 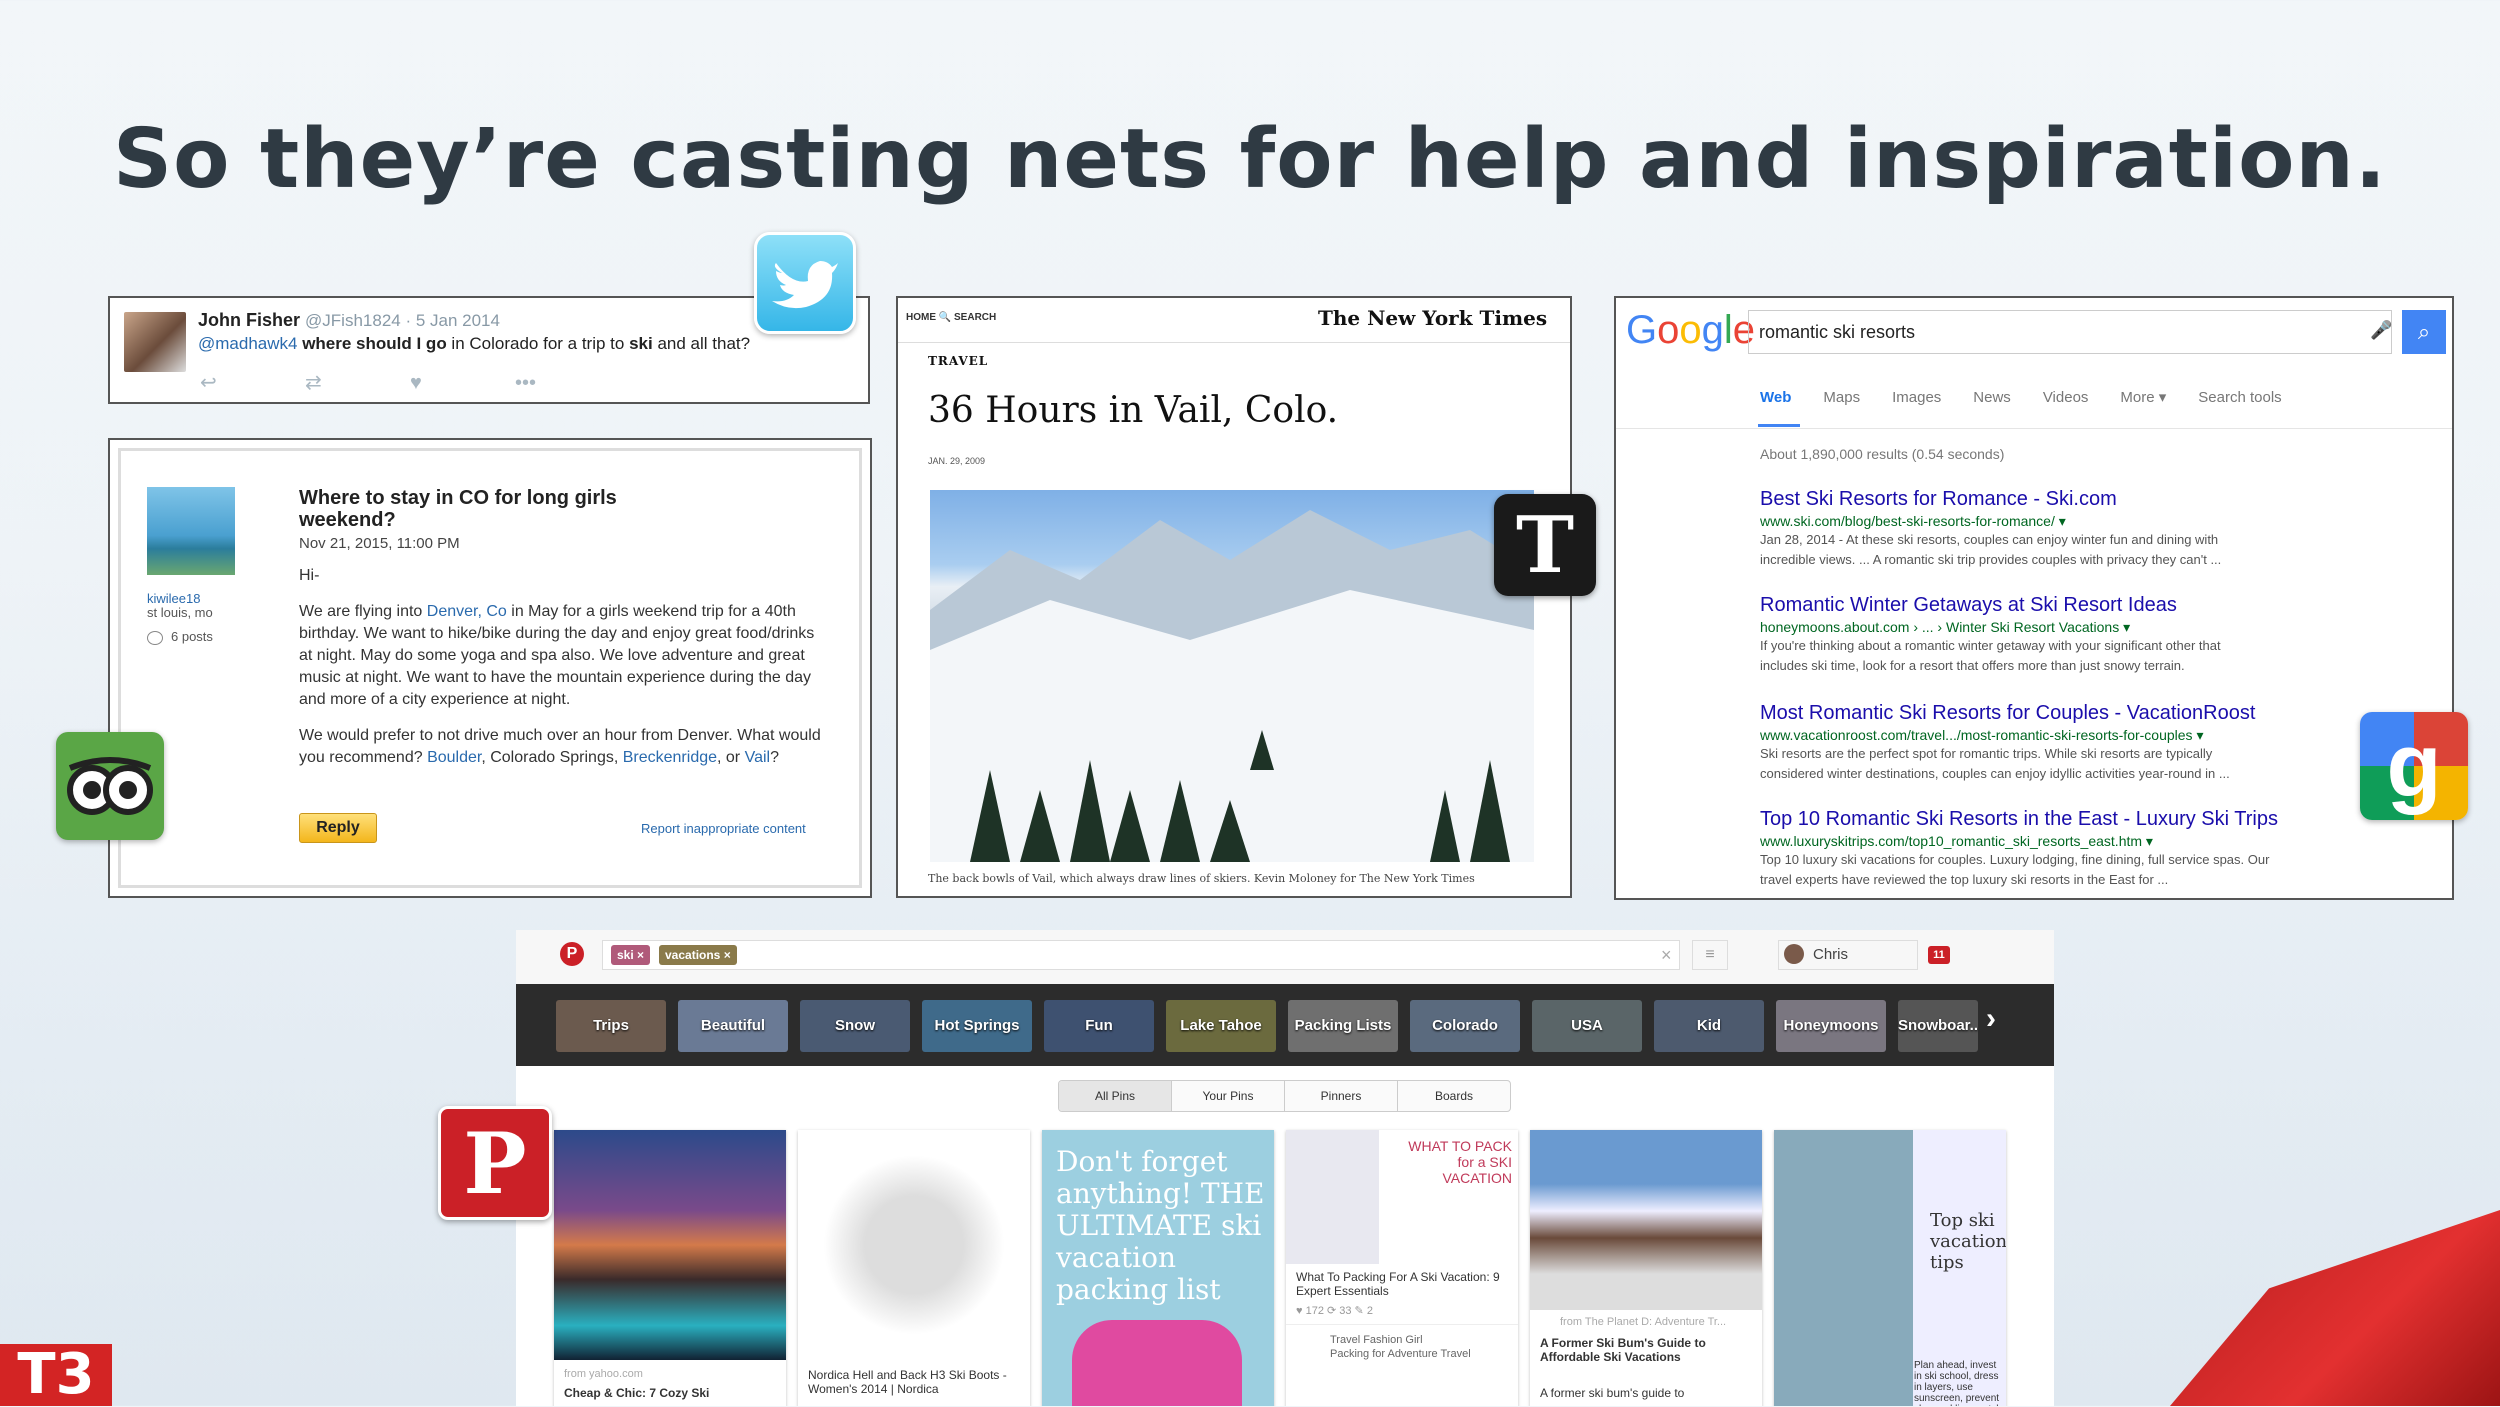 I want to click on tweet-mention: @madhawk4, so click(x=247, y=343).